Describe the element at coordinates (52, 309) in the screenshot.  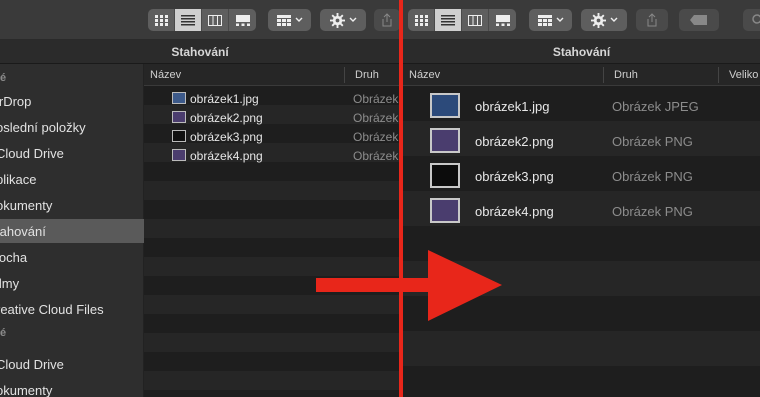
I see `sidebar-item-label: reative Cloud Files` at that location.